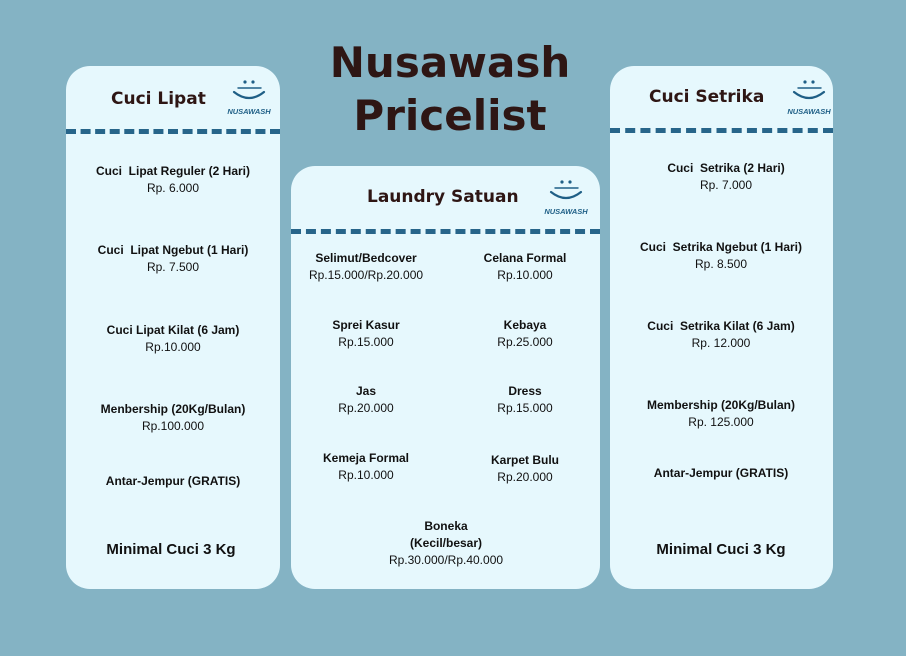 The width and height of the screenshot is (906, 656). Describe the element at coordinates (173, 267) in the screenshot. I see `item-price: Rp. 7.500` at that location.